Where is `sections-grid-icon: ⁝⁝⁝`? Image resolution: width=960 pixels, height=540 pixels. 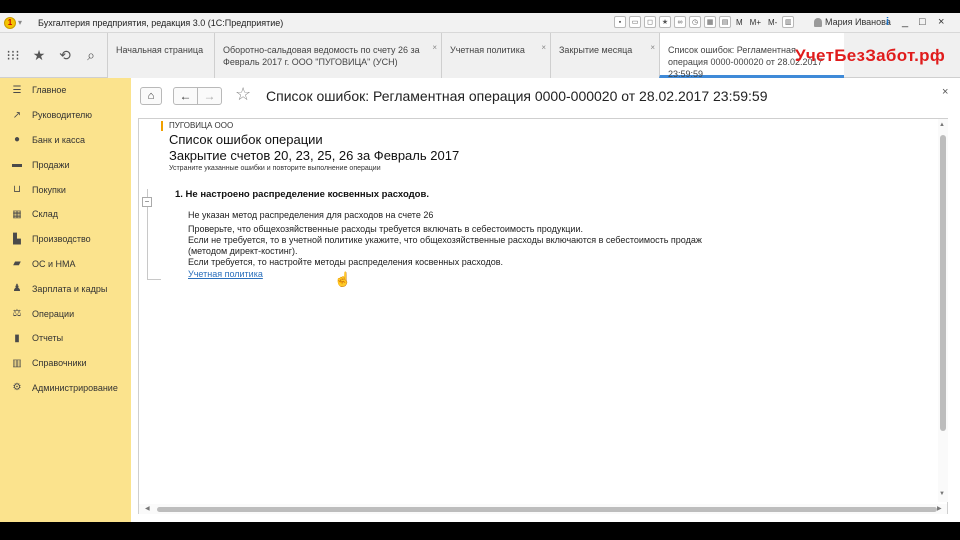
sections-grid-icon: ⁝⁝⁝ is located at coordinates (13, 56).